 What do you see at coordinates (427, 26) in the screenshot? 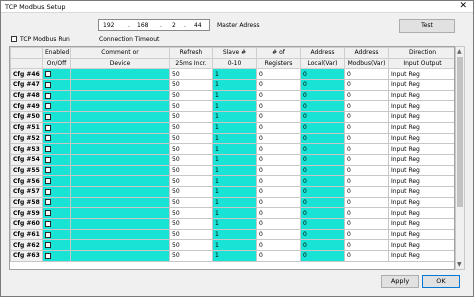
I see `test-button: Test` at bounding box center [427, 26].